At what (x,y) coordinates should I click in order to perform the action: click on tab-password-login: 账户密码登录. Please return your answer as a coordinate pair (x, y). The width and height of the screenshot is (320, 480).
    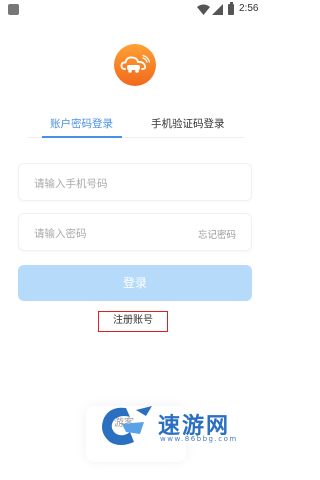
    Looking at the image, I should click on (81, 123).